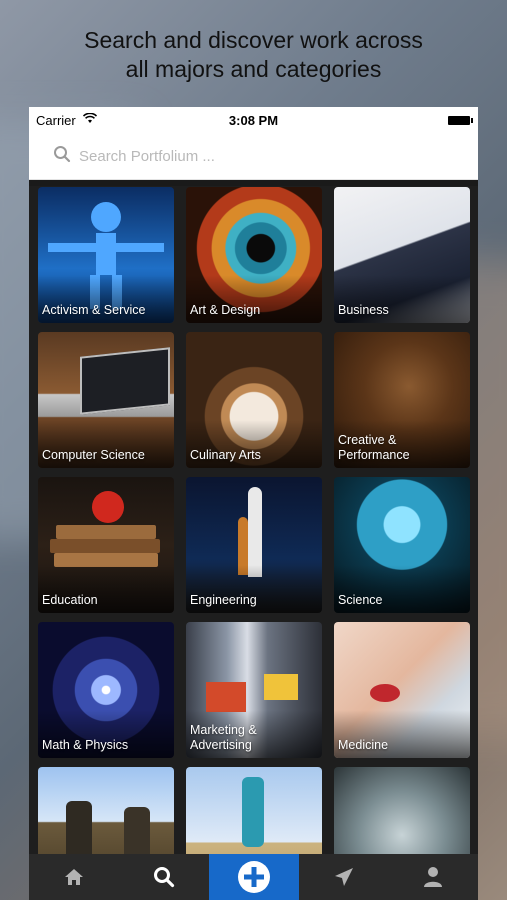  I want to click on home-icon, so click(74, 877).